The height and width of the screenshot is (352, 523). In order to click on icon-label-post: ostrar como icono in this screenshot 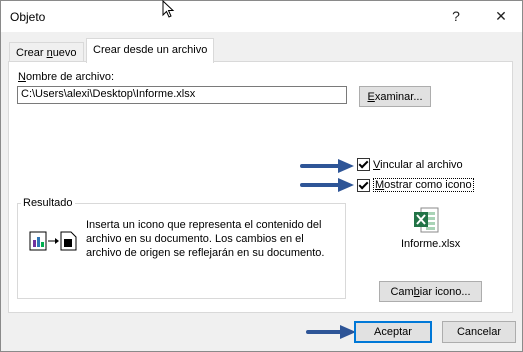, I will do `click(428, 185)`.